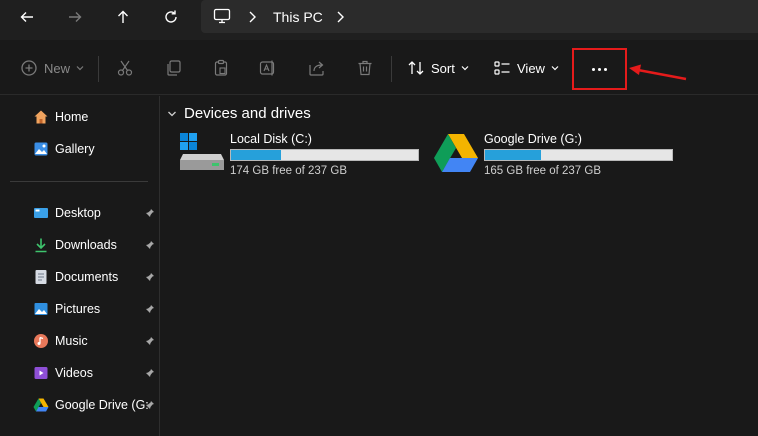 The width and height of the screenshot is (758, 436). What do you see at coordinates (41, 149) in the screenshot?
I see `gallery-icon` at bounding box center [41, 149].